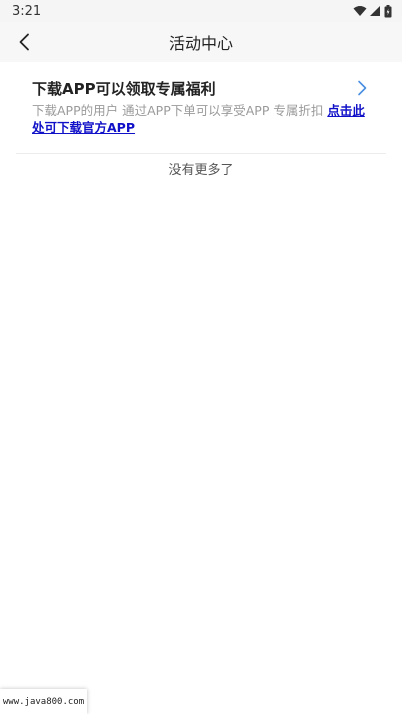 The width and height of the screenshot is (402, 714). I want to click on chevron-left-icon, so click(24, 42).